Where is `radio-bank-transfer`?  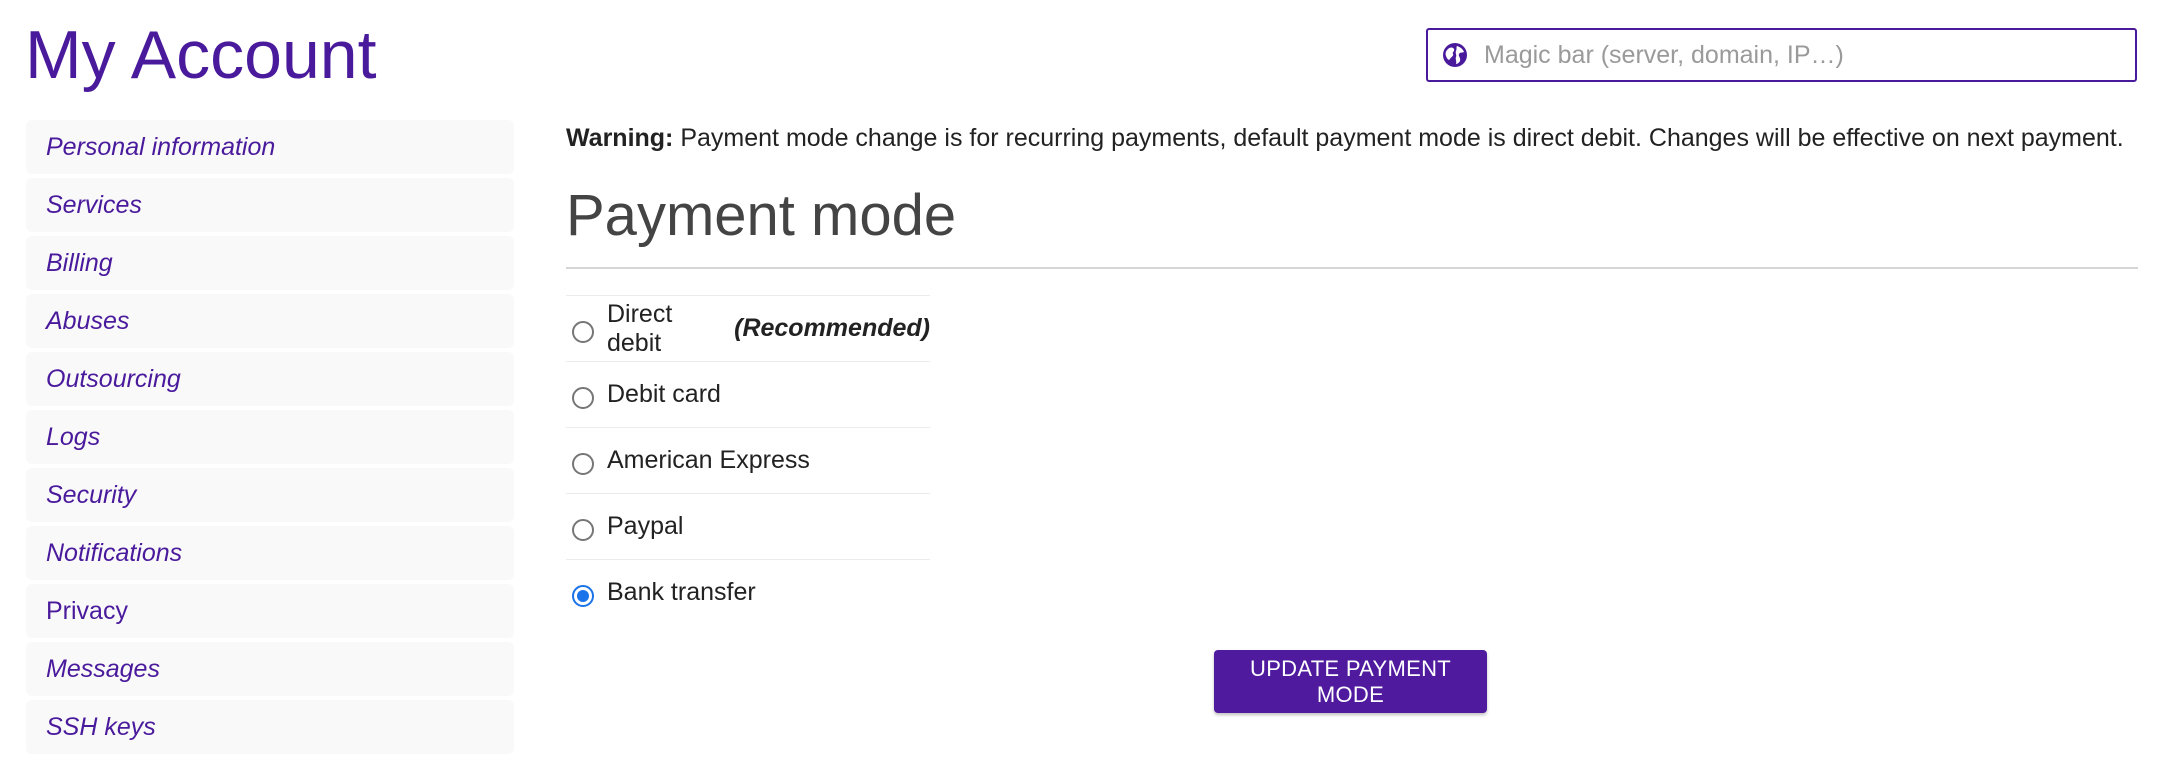 radio-bank-transfer is located at coordinates (583, 595).